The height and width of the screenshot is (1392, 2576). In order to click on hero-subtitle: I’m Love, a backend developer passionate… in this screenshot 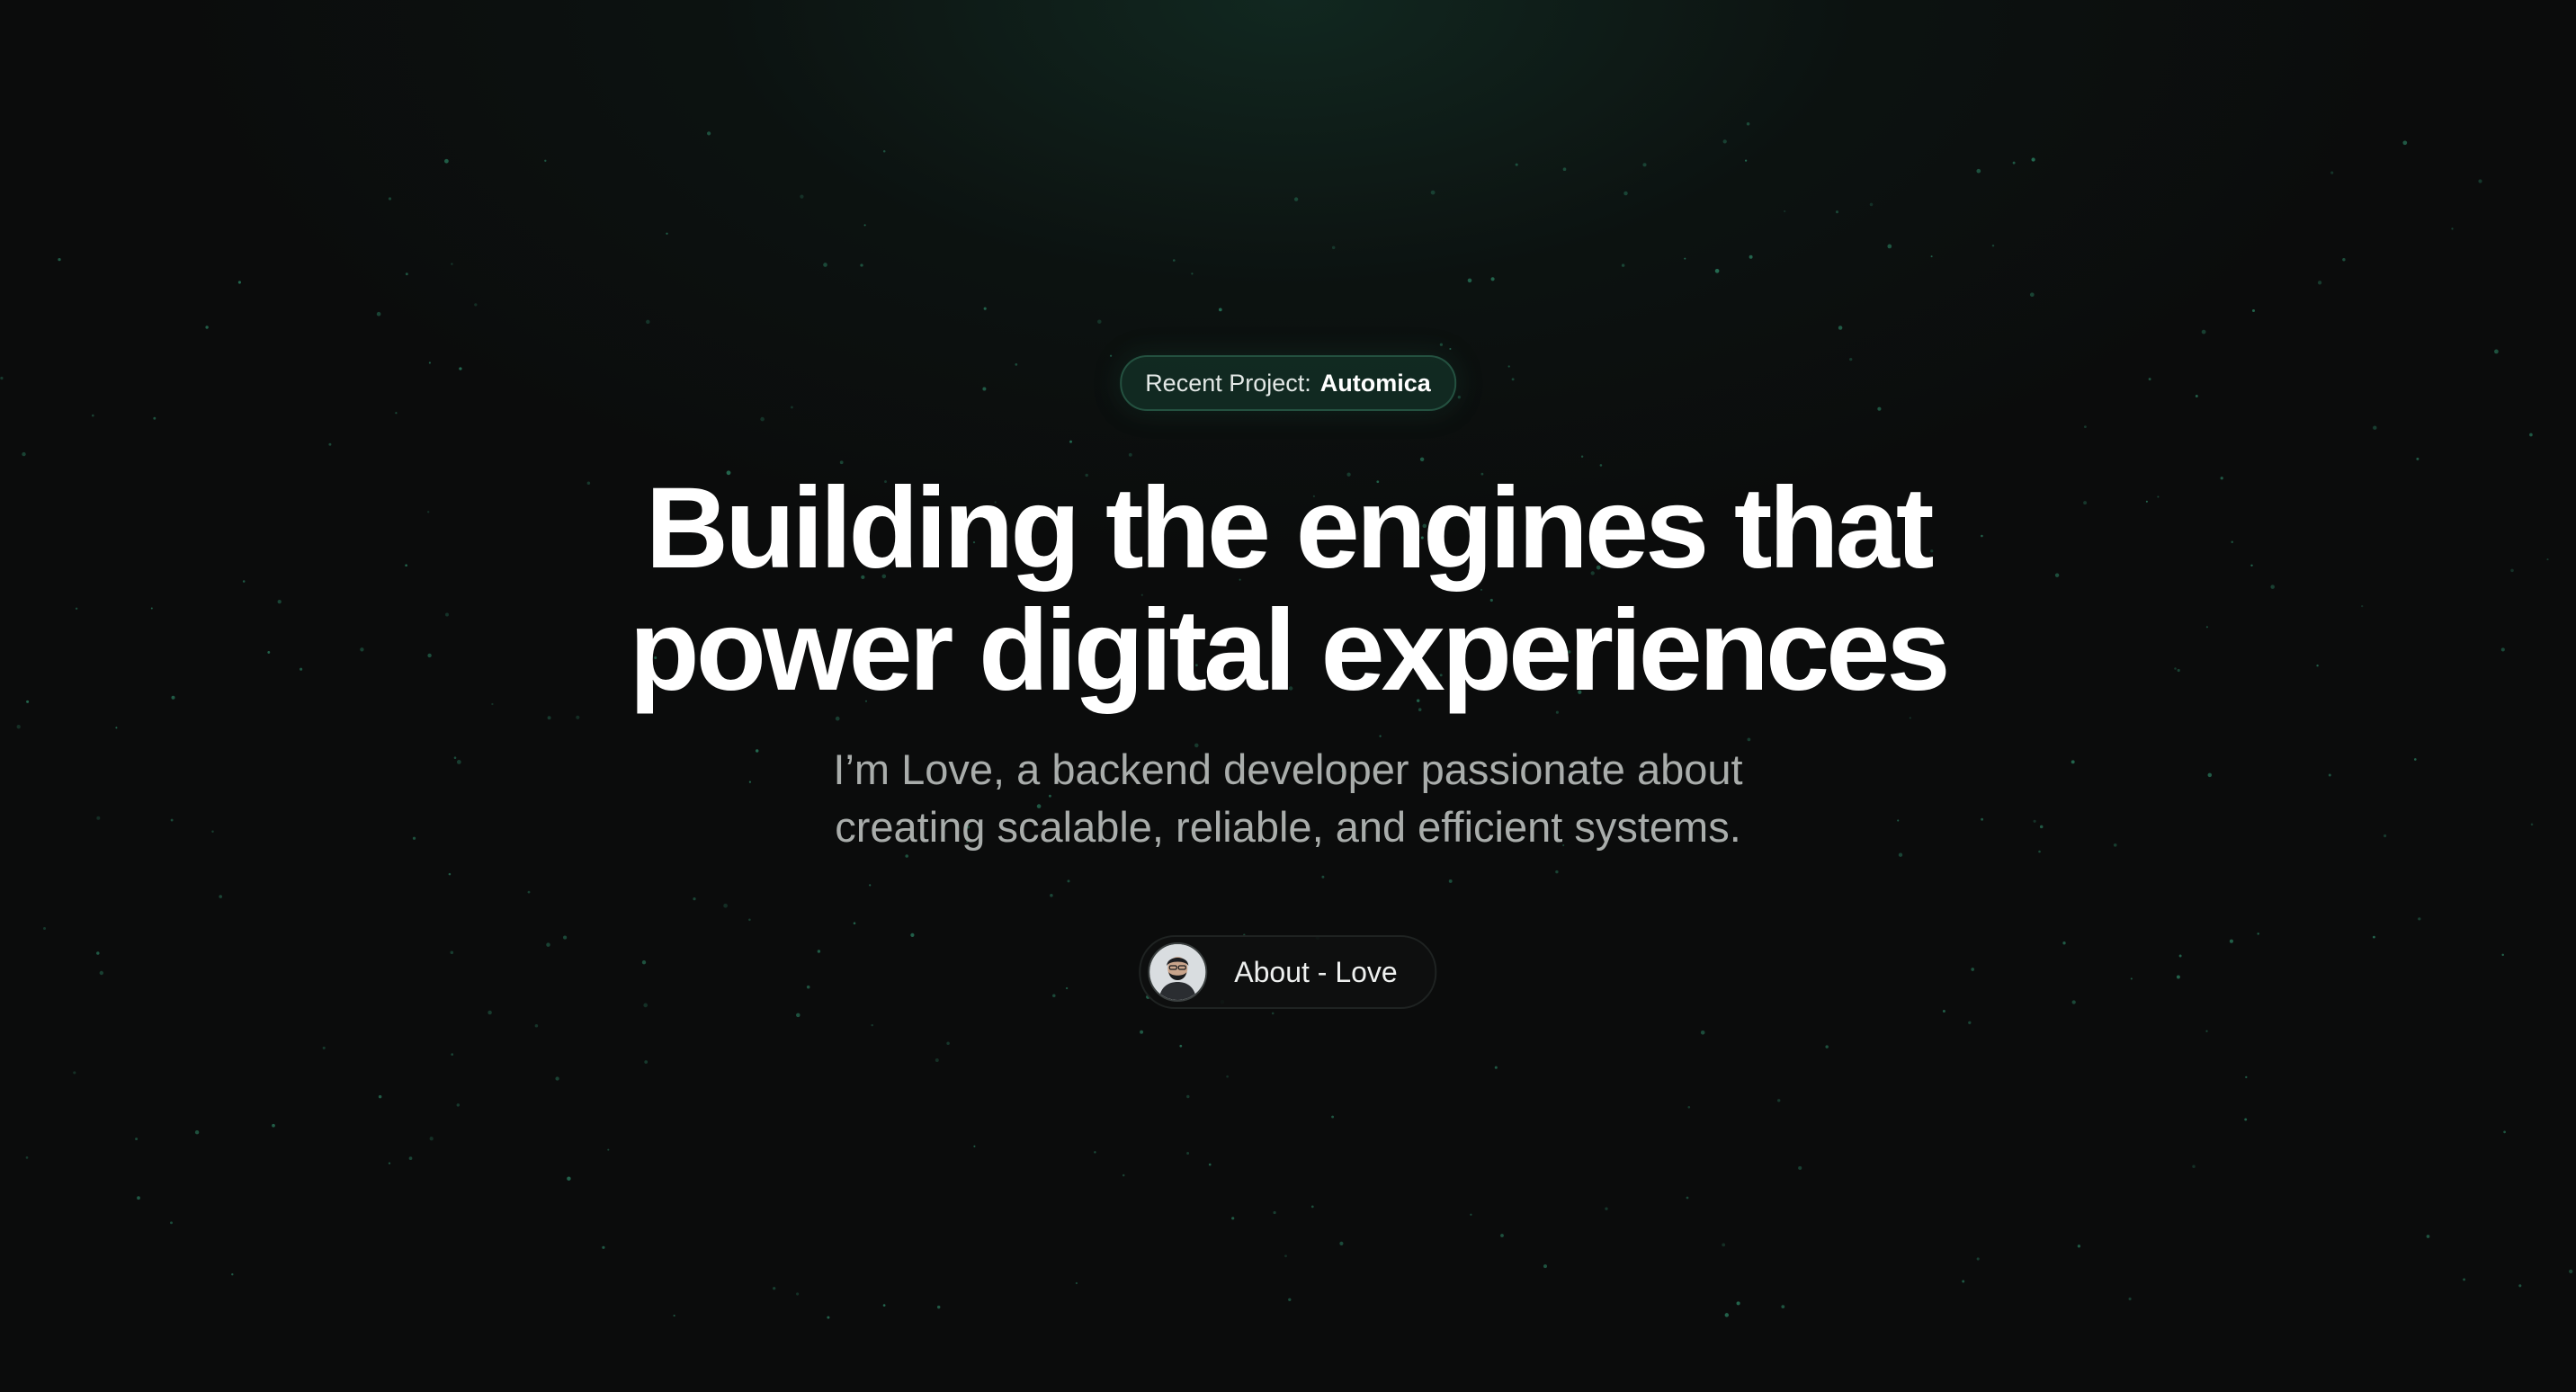, I will do `click(1288, 798)`.